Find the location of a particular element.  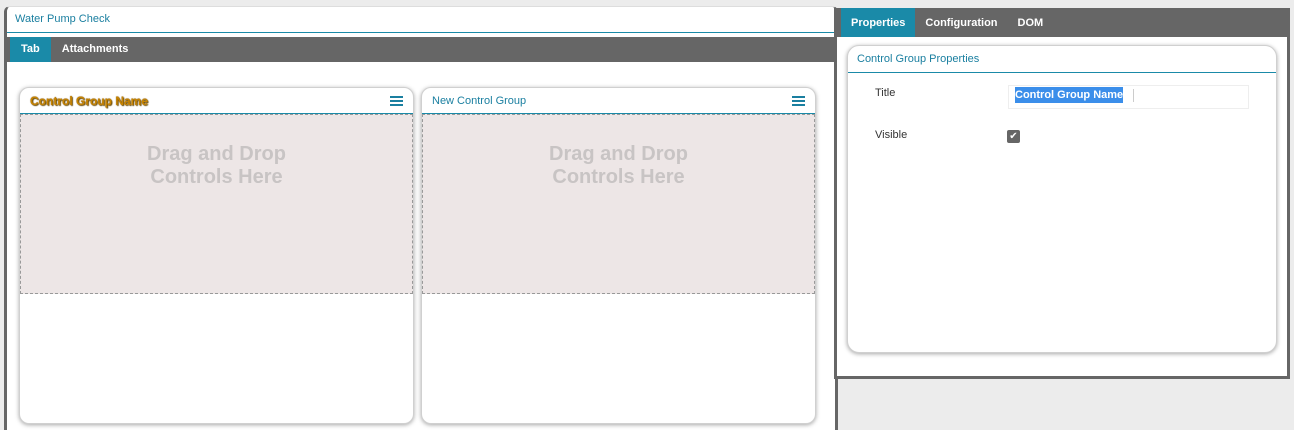

title-label: Title is located at coordinates (885, 93).